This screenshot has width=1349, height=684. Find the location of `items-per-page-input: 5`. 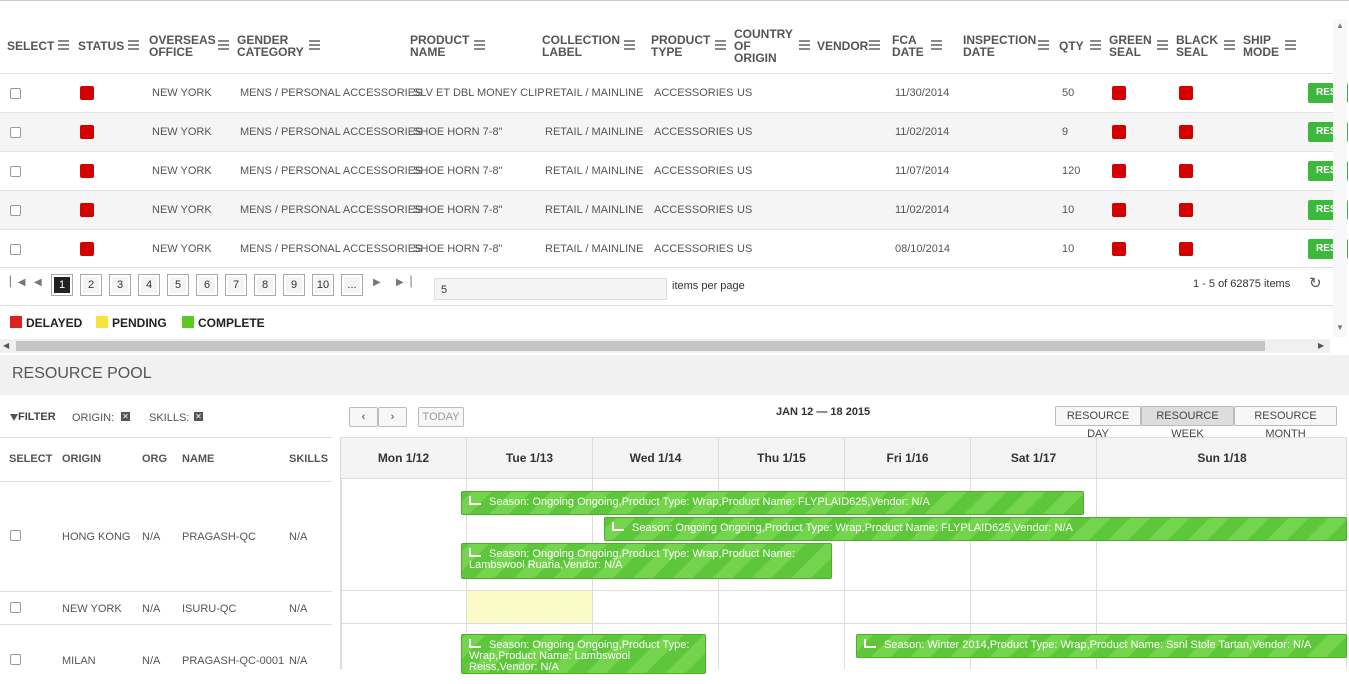

items-per-page-input: 5 is located at coordinates (550, 289).